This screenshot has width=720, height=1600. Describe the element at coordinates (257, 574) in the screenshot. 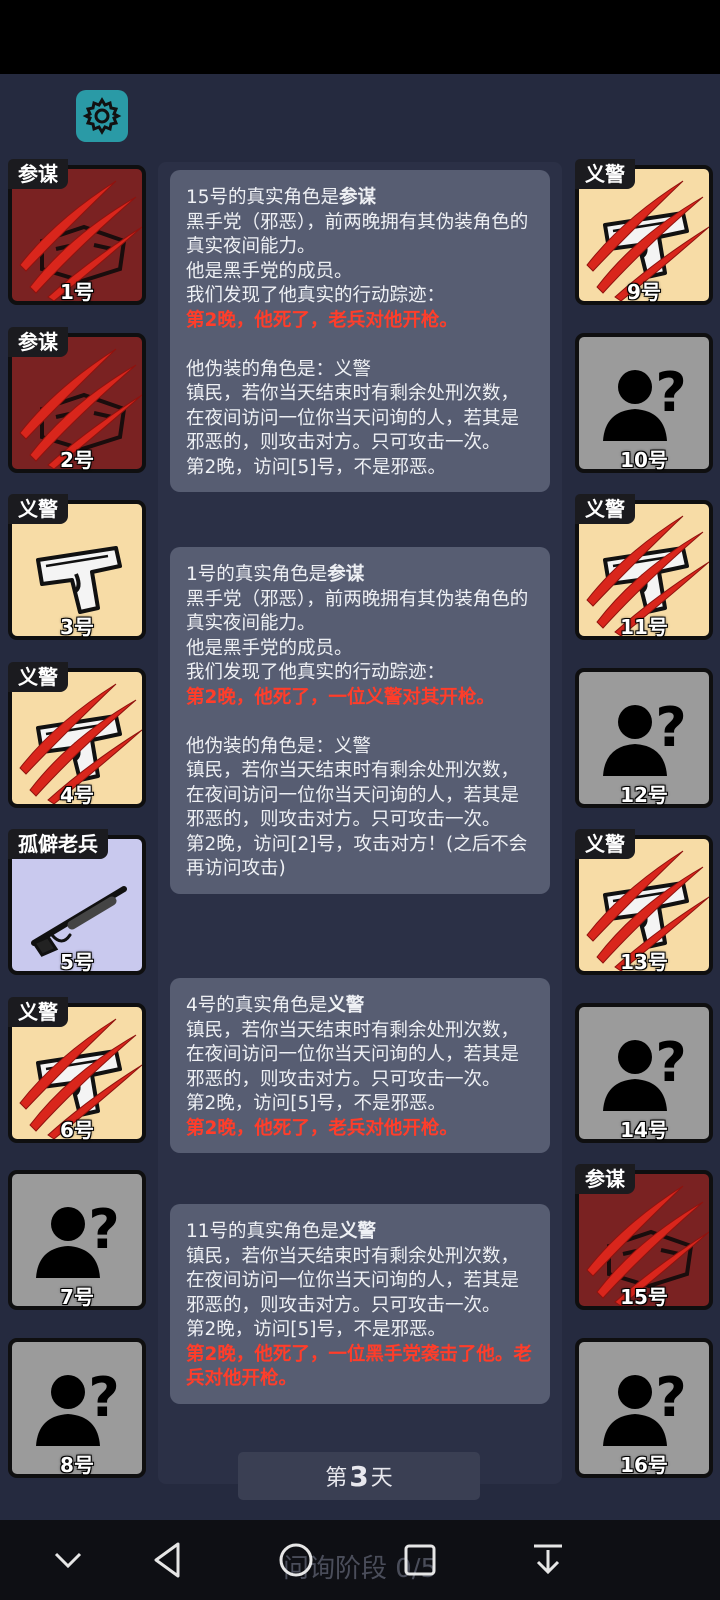

I see `log-title-prefix: 1号的真实角色是` at that location.